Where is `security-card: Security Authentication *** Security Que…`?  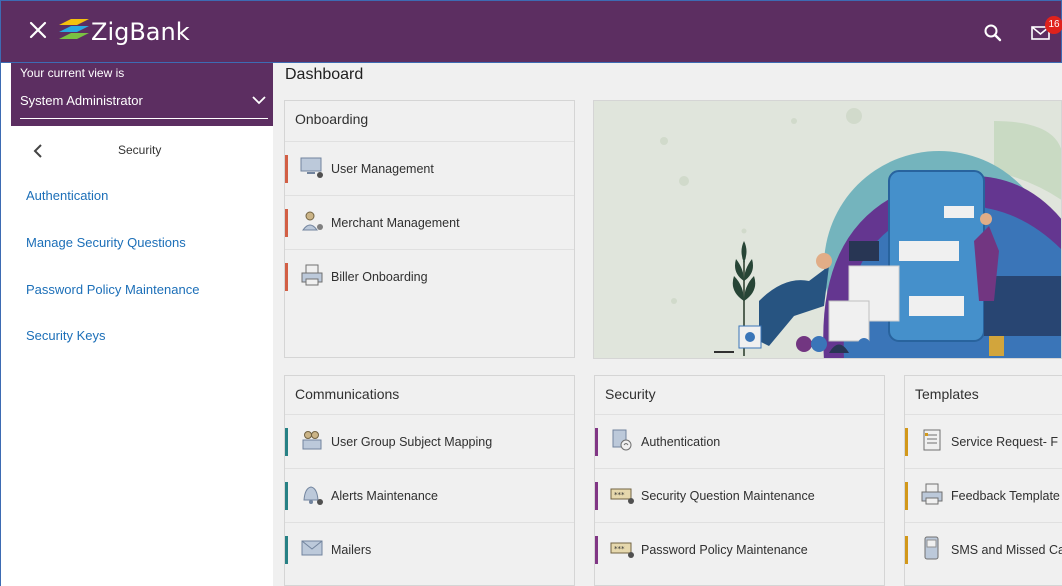 security-card: Security Authentication *** Security Que… is located at coordinates (739, 480).